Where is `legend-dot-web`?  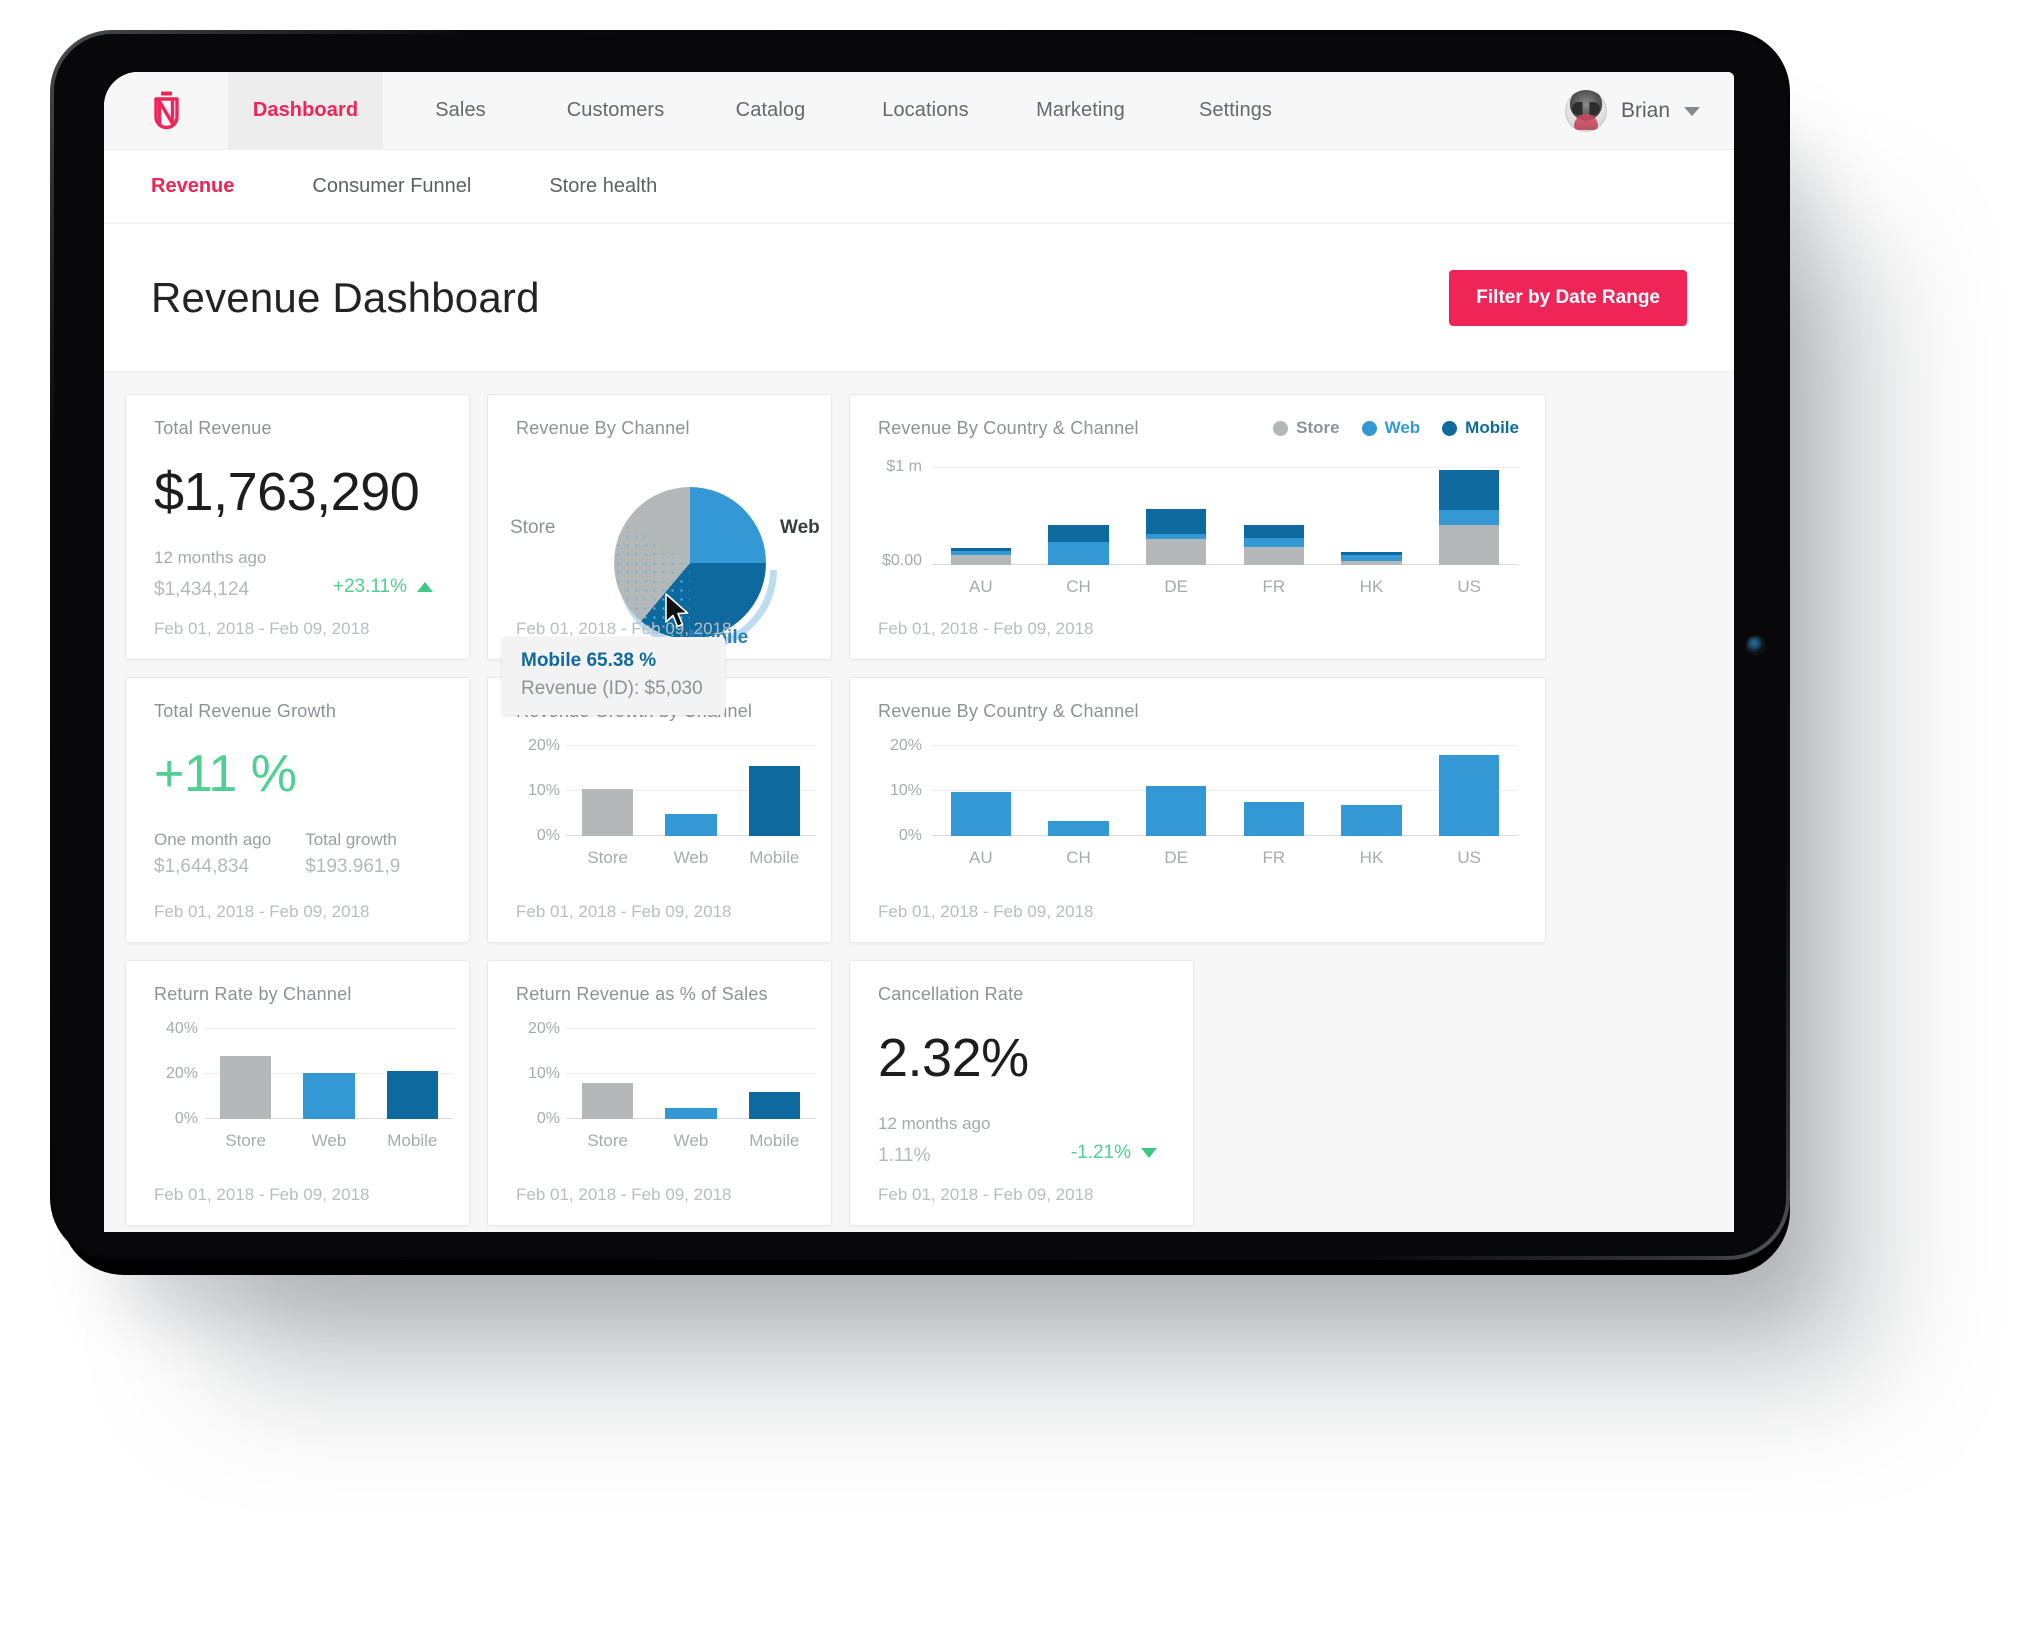
legend-dot-web is located at coordinates (1369, 428).